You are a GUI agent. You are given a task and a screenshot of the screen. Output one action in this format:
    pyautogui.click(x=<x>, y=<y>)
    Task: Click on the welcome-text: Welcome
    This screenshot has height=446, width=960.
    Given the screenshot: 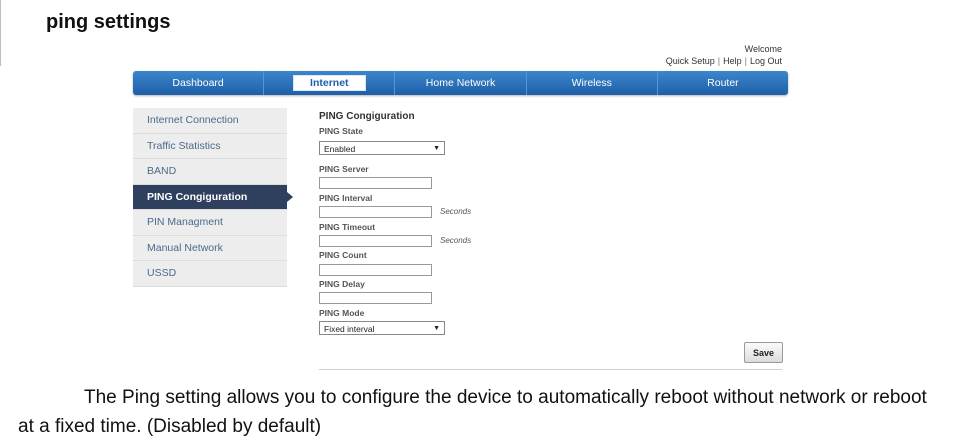 What is the action you would take?
    pyautogui.click(x=763, y=49)
    